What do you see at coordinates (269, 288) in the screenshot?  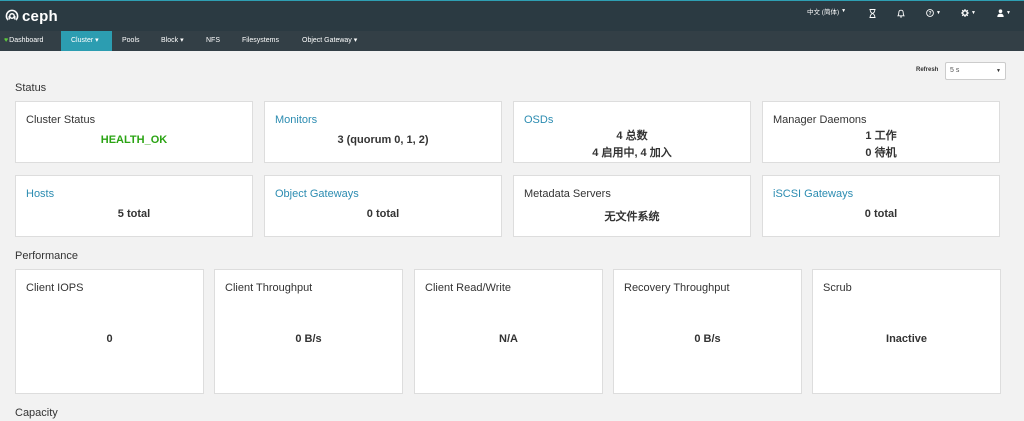 I see `card-title: Client Throughput` at bounding box center [269, 288].